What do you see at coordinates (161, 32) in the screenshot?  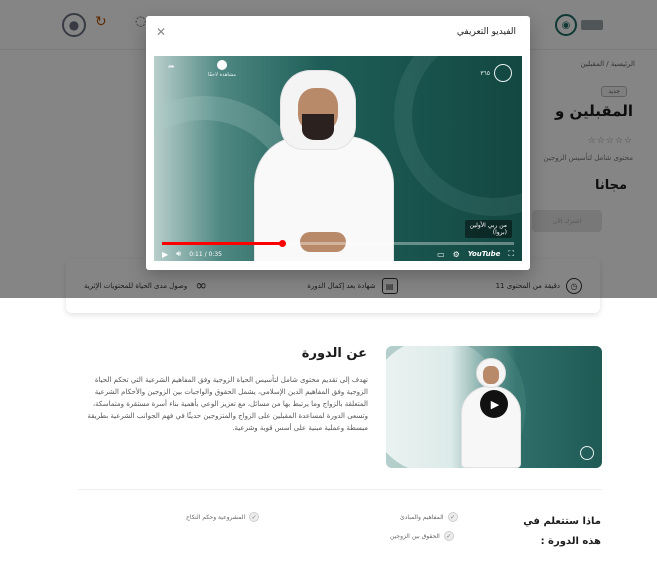 I see `close-icon: ✕` at bounding box center [161, 32].